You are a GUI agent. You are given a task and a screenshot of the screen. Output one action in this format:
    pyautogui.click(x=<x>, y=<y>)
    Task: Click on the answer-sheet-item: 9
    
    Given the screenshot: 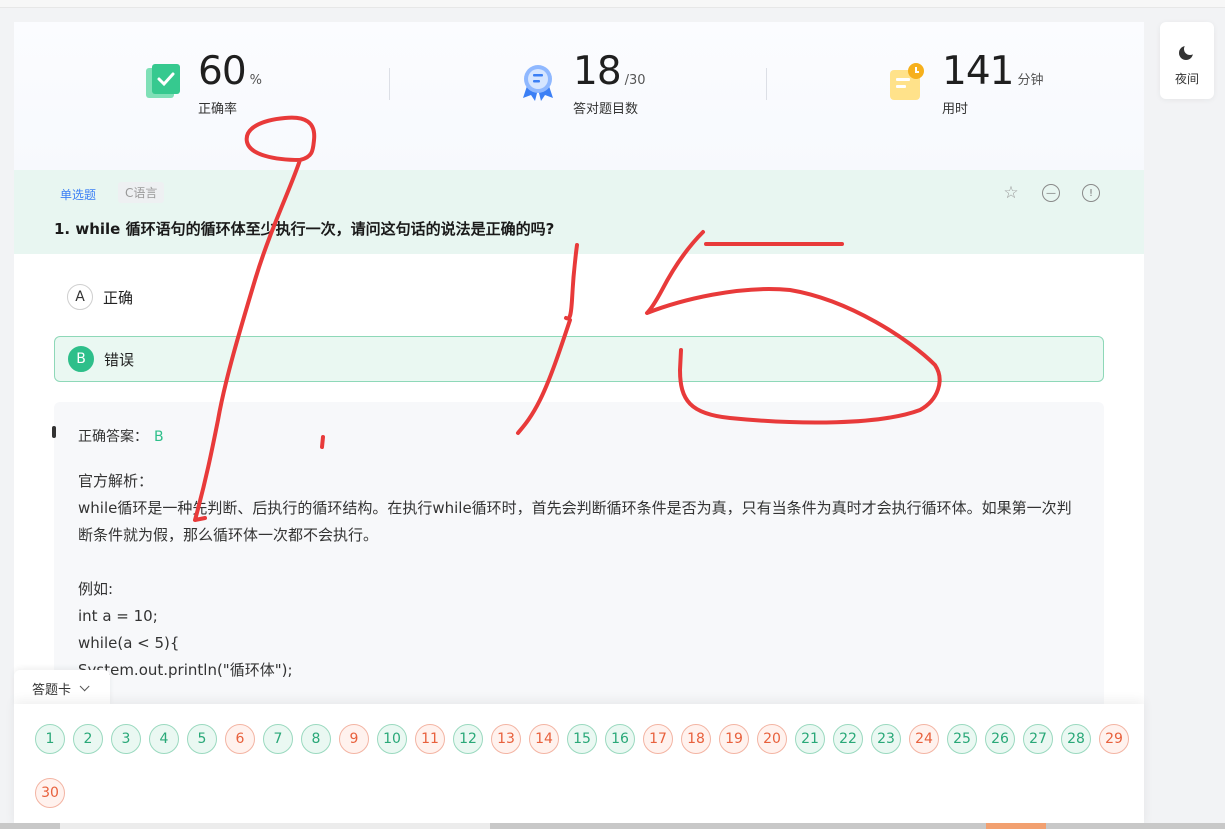 What is the action you would take?
    pyautogui.click(x=354, y=739)
    